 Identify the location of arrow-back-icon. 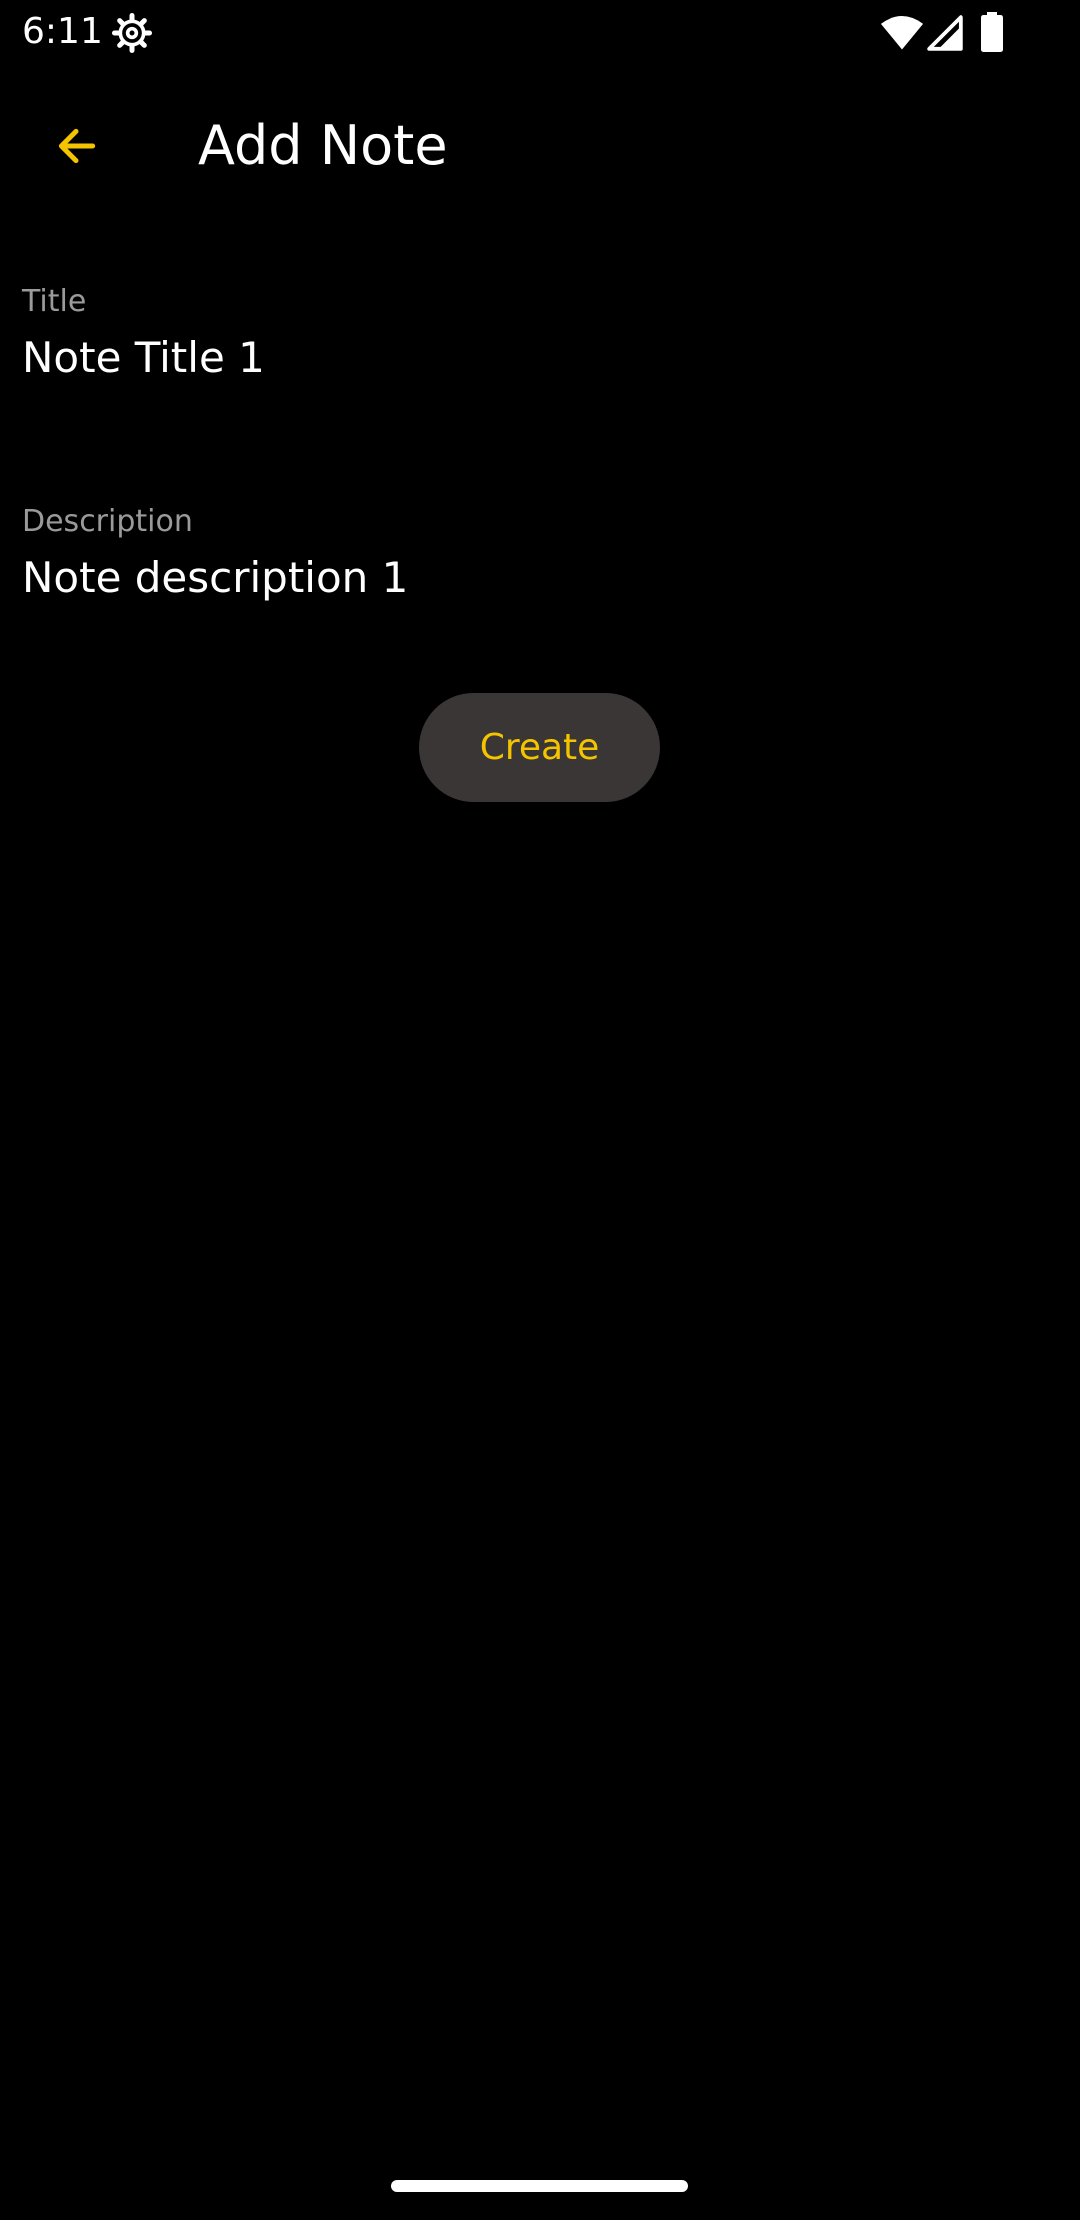
(77, 146).